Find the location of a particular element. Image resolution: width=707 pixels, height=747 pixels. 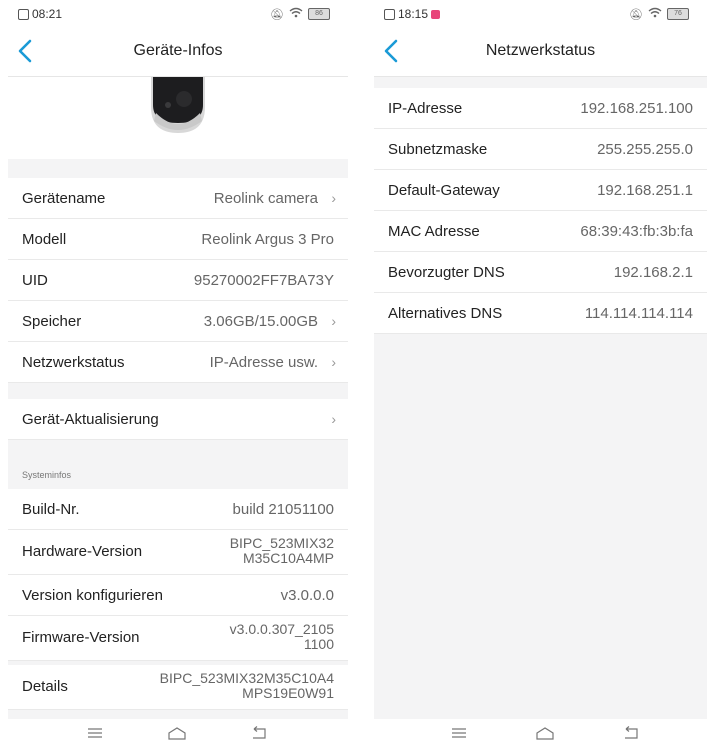

row-value-line: MPS19E0W91 is located at coordinates (288, 693).